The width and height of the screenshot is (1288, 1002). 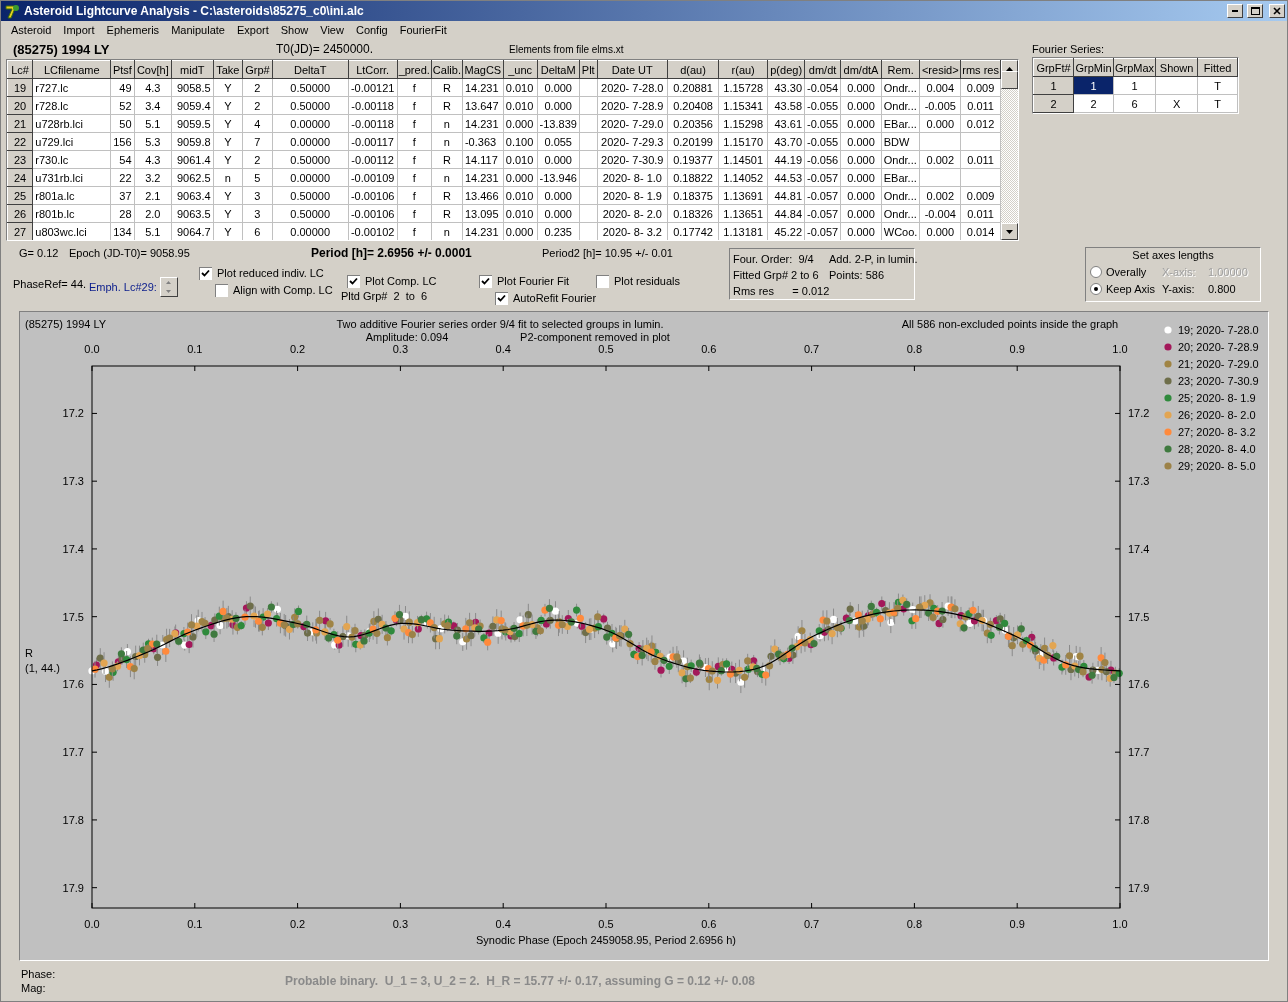 I want to click on column-header: dm/dt, so click(x=822, y=69).